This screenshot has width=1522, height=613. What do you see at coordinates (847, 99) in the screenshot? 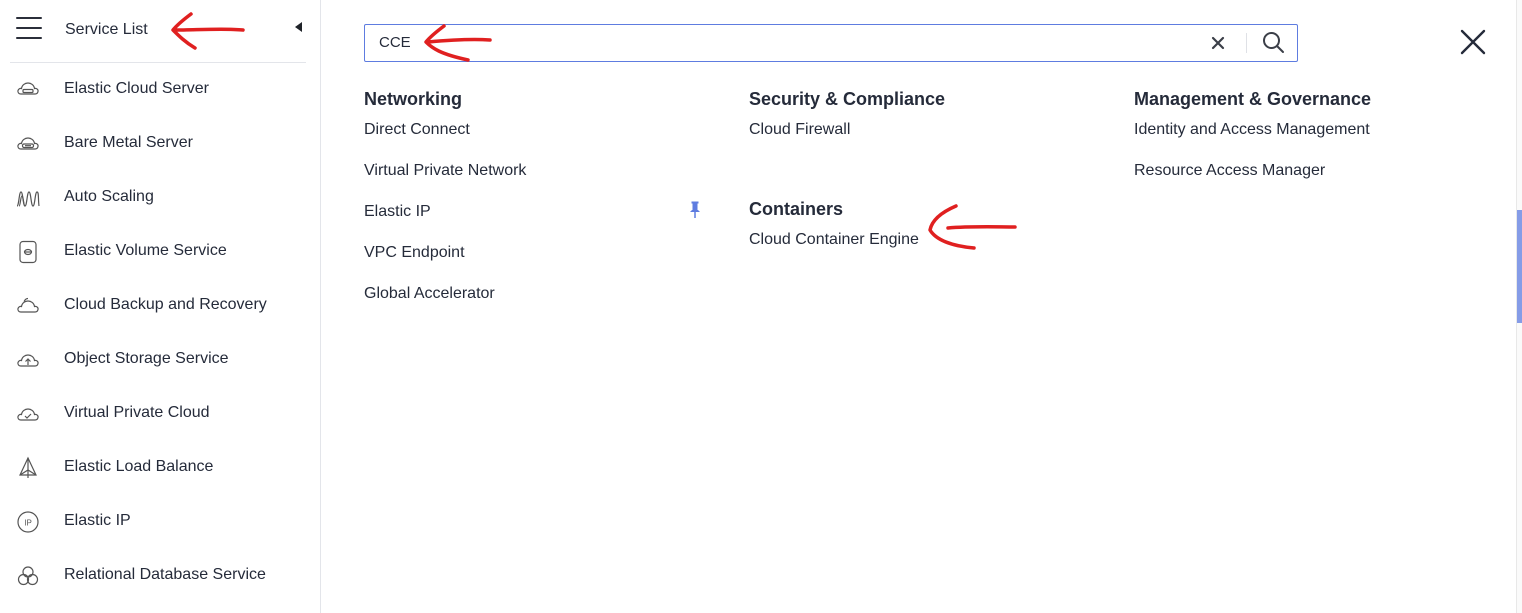
I see `category-title: Security & Compliance` at bounding box center [847, 99].